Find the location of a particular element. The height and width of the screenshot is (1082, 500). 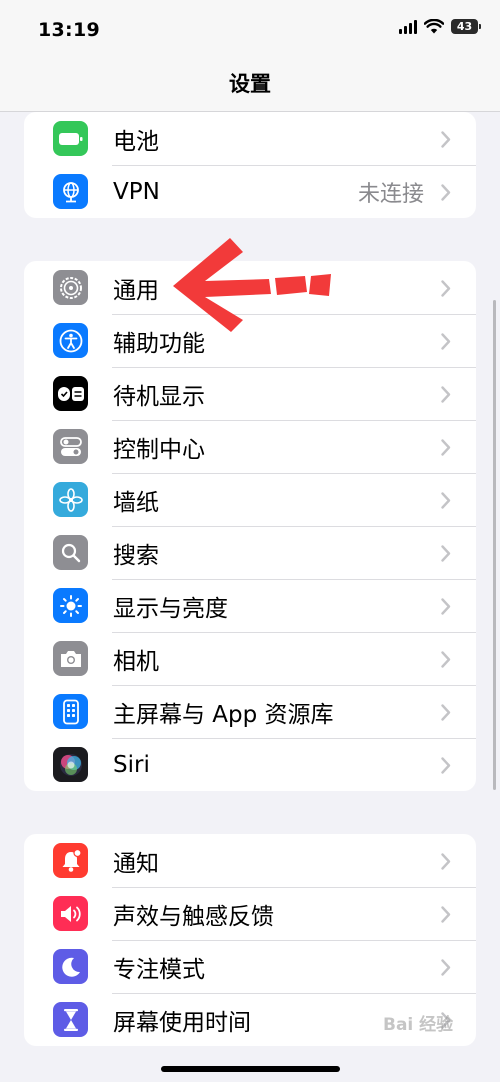

cellular-signal-icon is located at coordinates (408, 26).